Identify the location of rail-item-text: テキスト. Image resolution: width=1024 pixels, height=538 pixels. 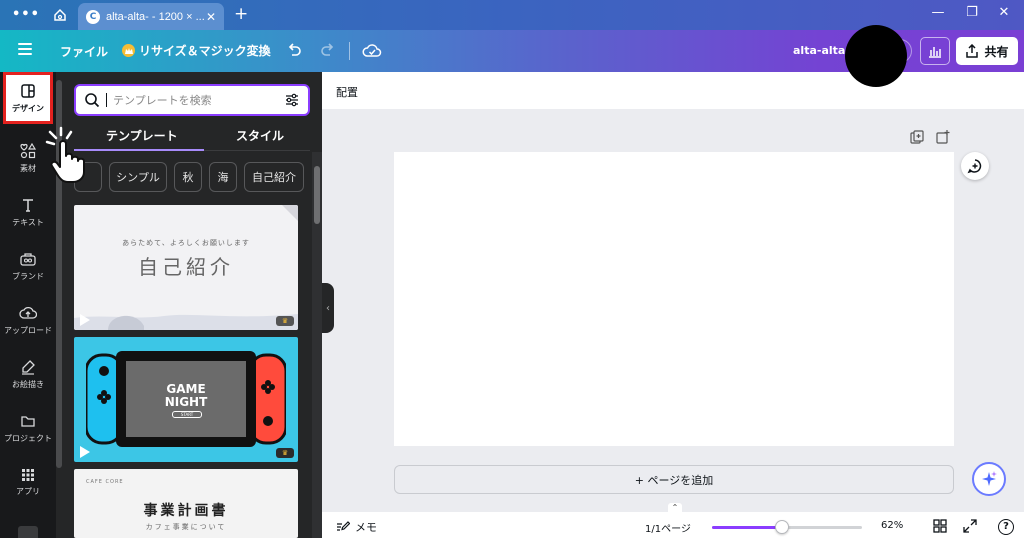
(28, 212).